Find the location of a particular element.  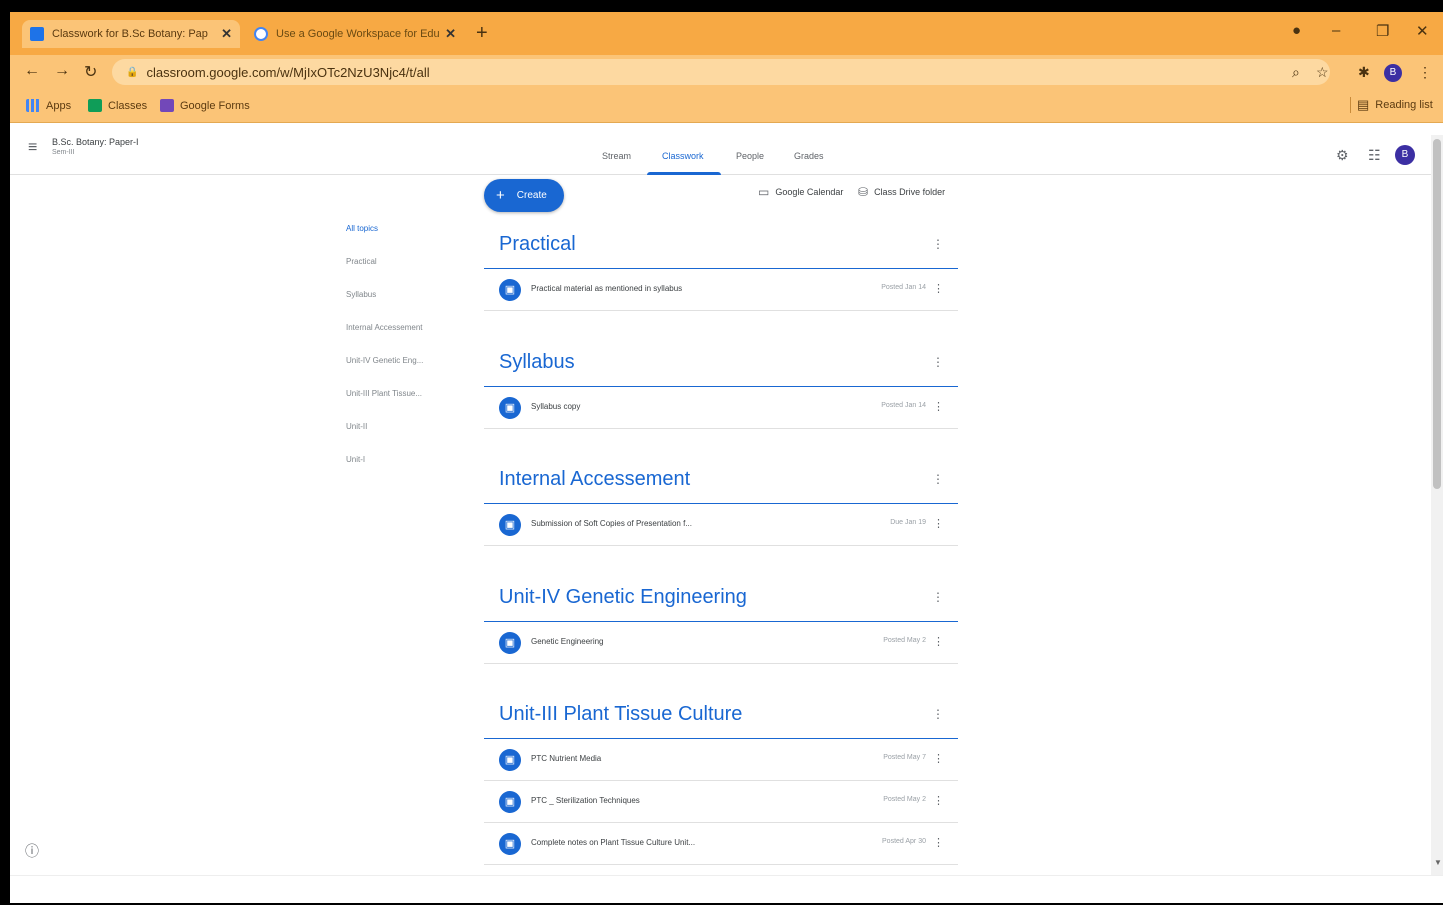

bookmark-apps: Apps is located at coordinates (48, 105).